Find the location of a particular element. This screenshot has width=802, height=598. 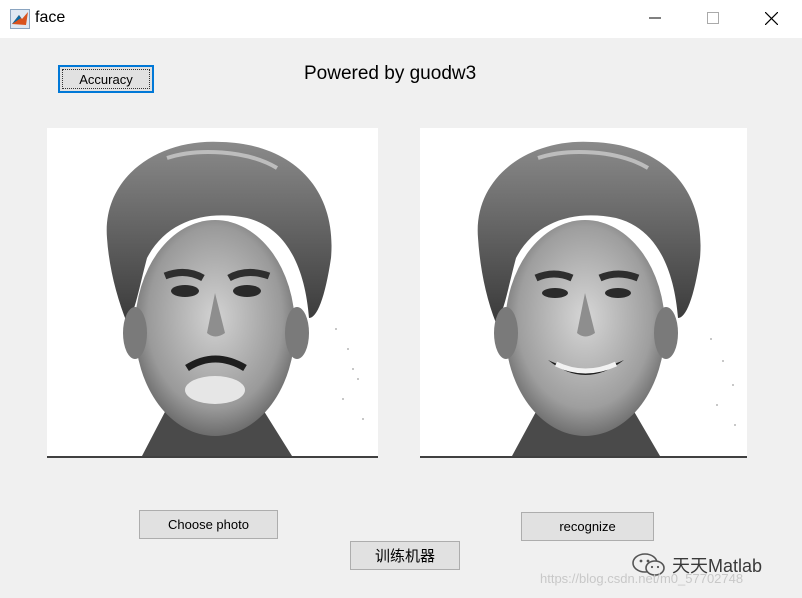

accuracy-button: Accuracy is located at coordinates (106, 79).